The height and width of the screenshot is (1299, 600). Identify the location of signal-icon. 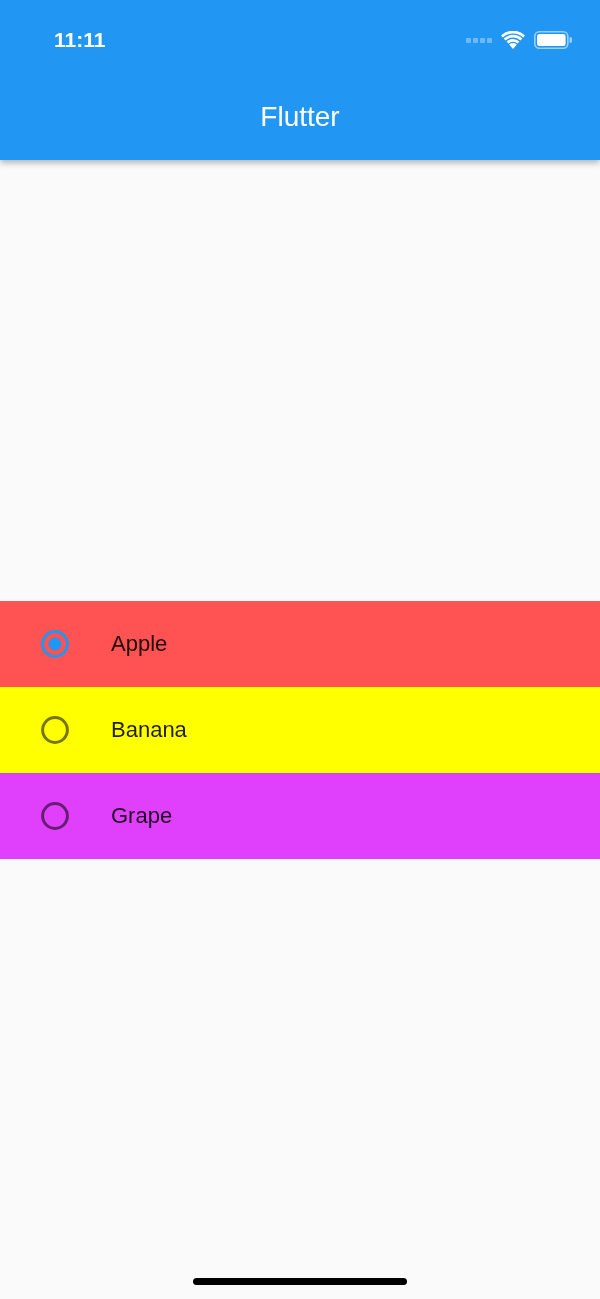
(479, 40).